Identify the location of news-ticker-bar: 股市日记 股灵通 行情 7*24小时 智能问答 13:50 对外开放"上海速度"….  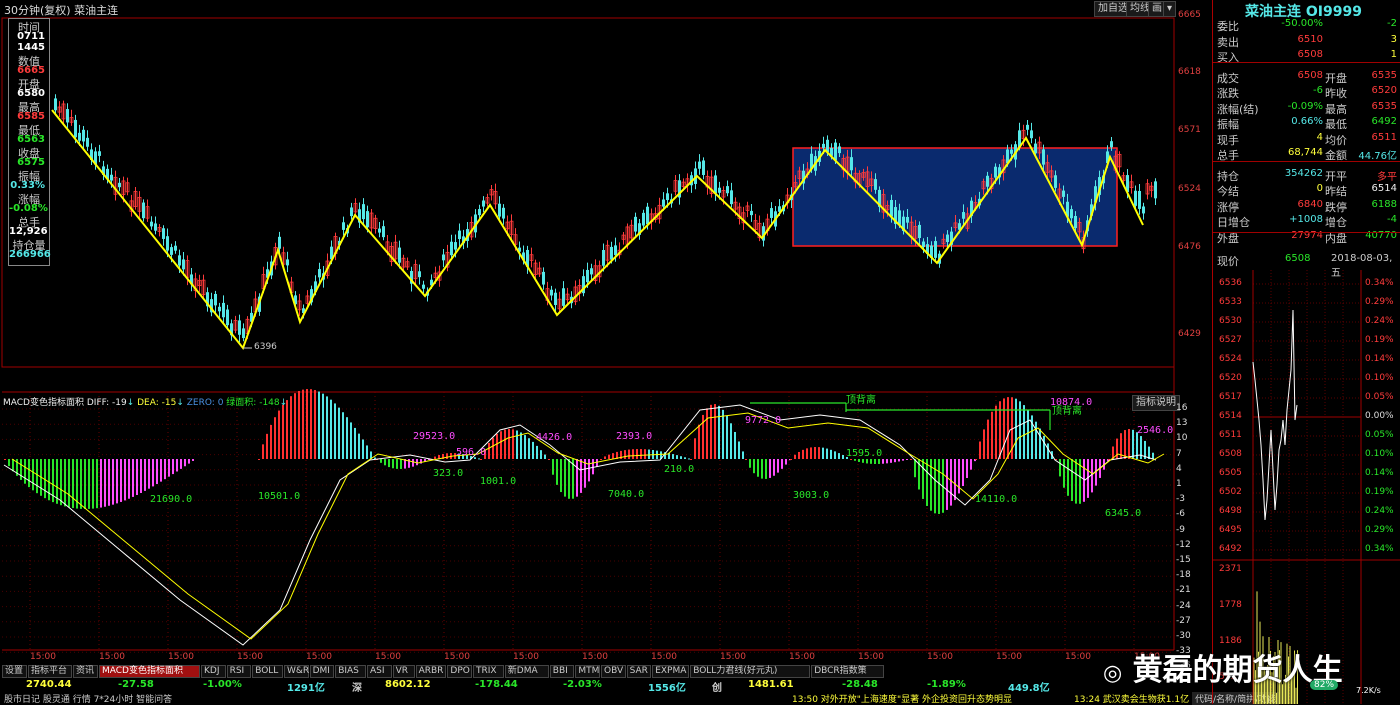
(700, 698).